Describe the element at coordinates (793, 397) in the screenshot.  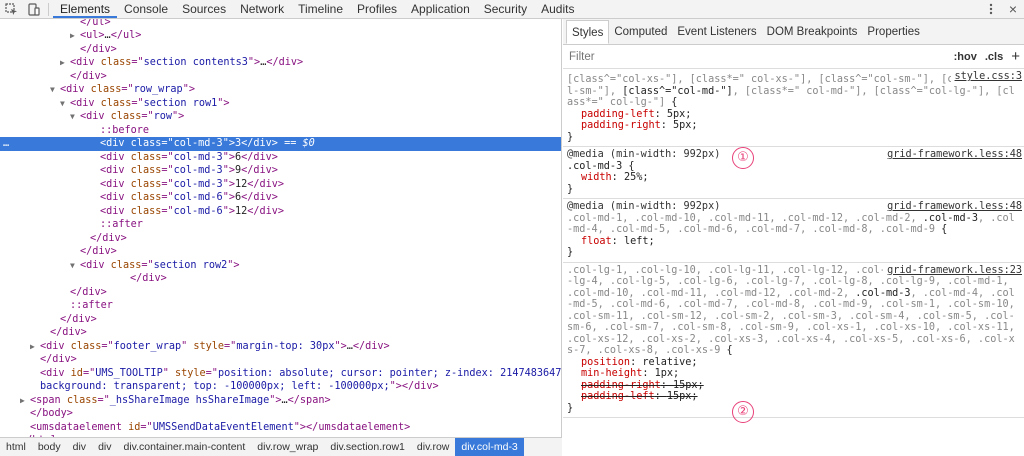
I see `overridden-declaration: padding-left: 15px;` at that location.